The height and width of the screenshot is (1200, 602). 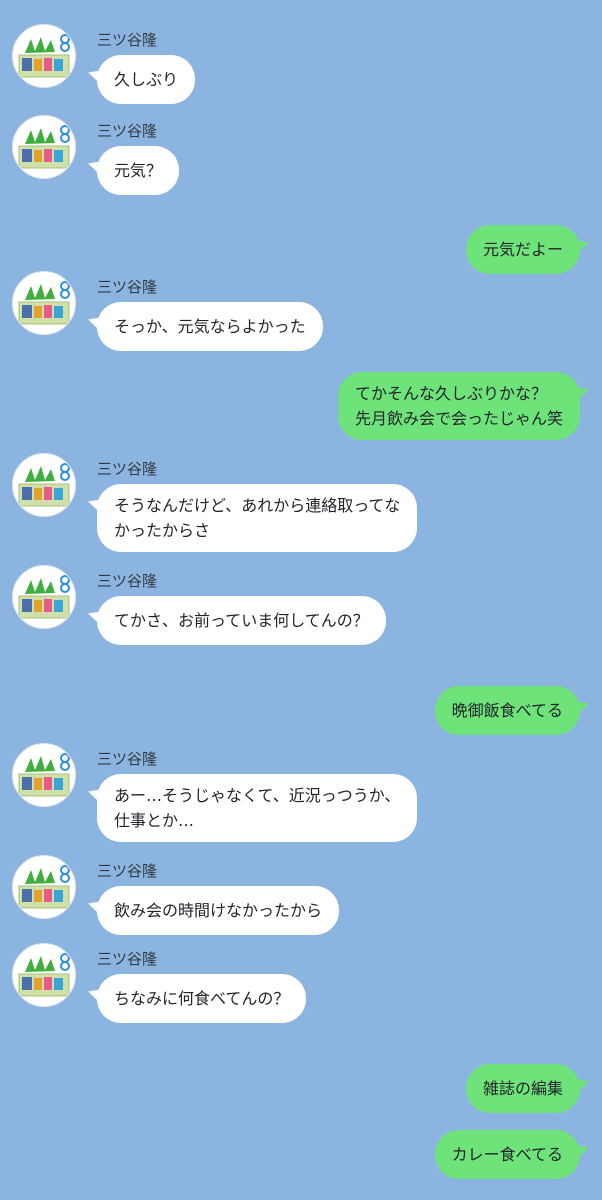 I want to click on message-bubble-incoming: 久しぶり, so click(x=146, y=79).